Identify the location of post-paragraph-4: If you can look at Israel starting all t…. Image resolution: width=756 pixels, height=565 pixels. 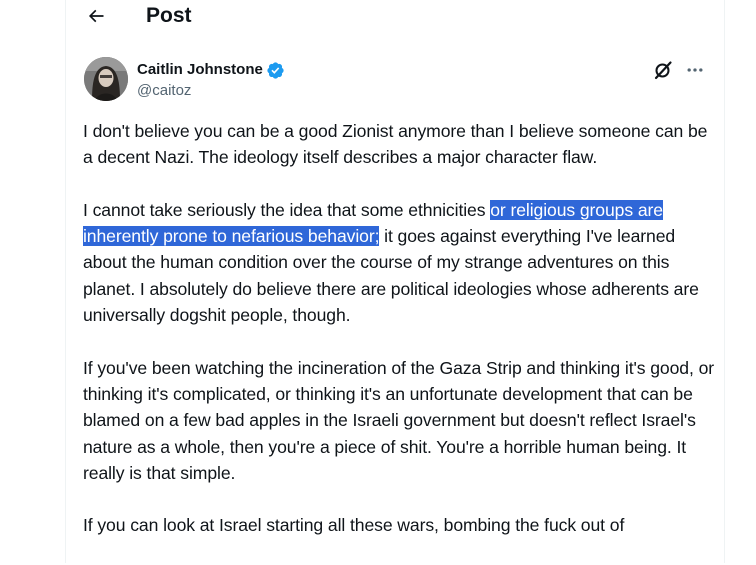
(354, 525).